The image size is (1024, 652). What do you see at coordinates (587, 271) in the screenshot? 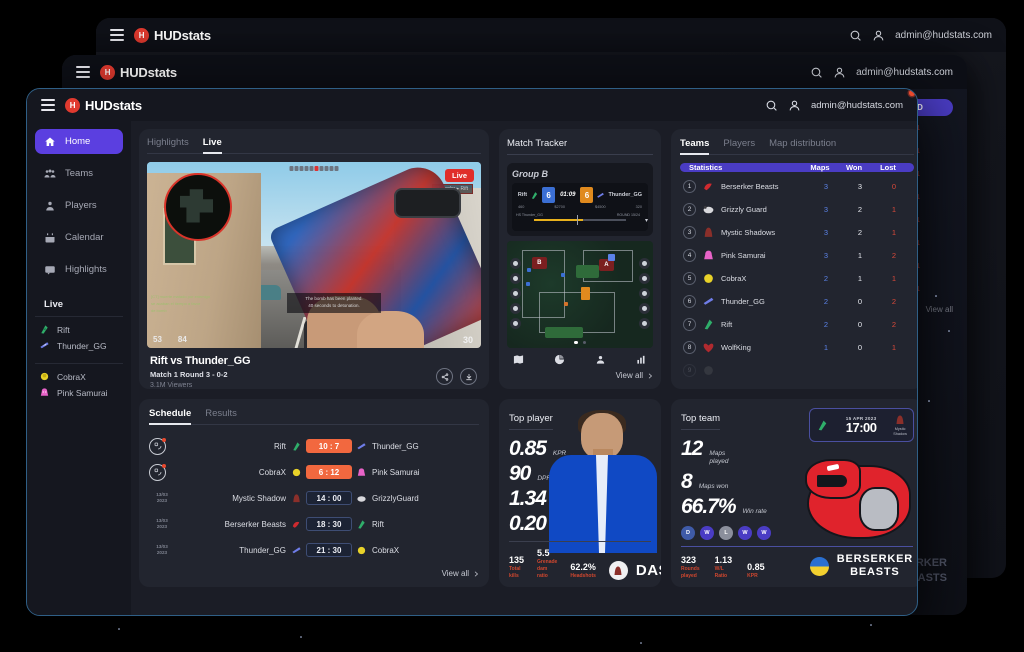
I see `map-bombsite-zone-a` at bounding box center [587, 271].